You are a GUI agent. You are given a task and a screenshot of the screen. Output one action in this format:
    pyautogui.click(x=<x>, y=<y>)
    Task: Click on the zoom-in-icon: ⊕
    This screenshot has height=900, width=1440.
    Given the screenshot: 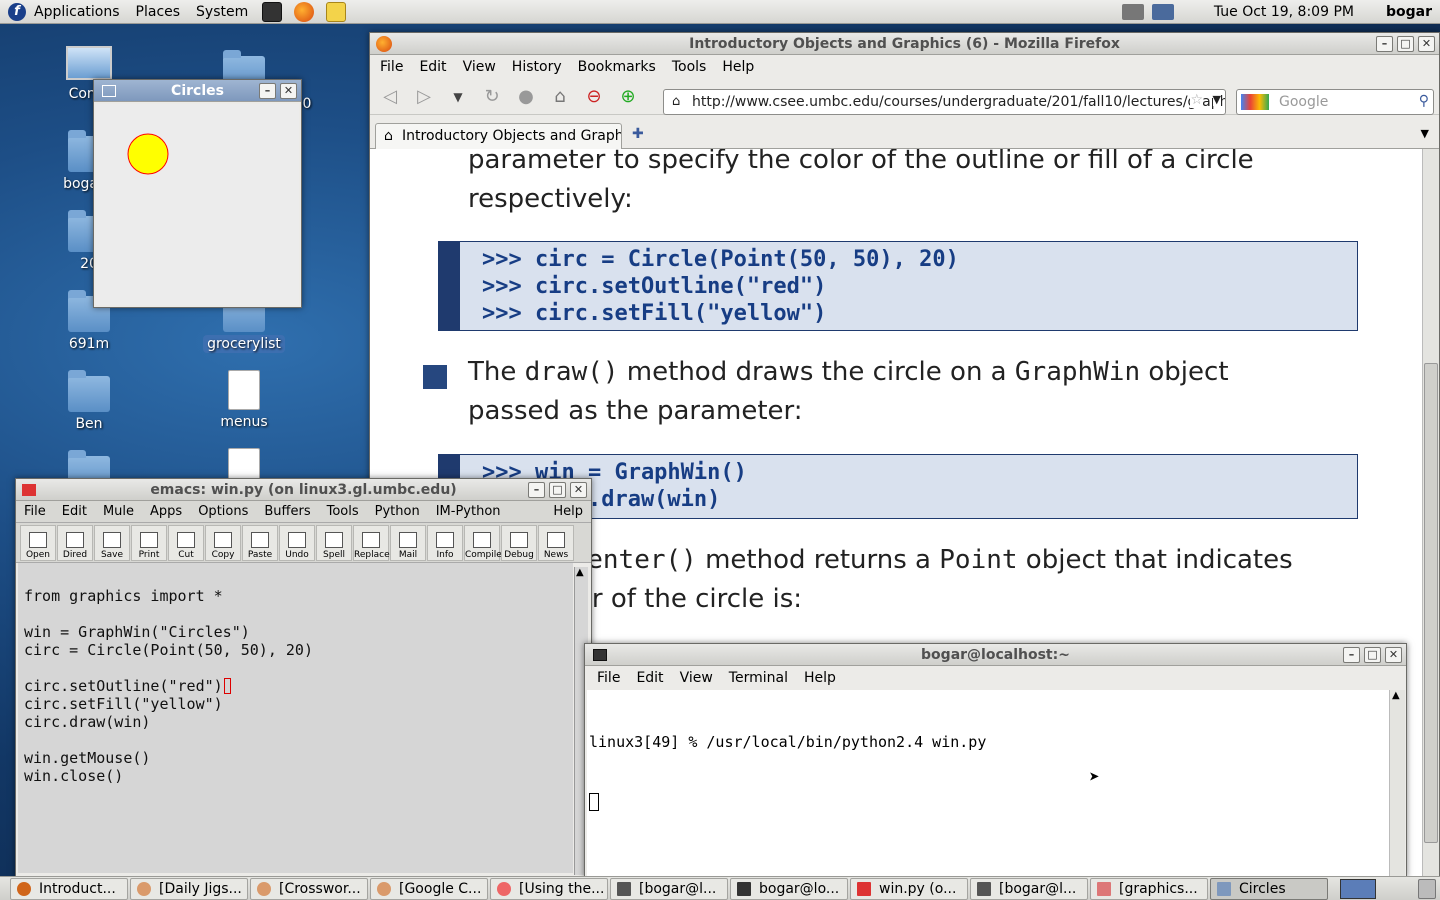 What is the action you would take?
    pyautogui.click(x=628, y=96)
    